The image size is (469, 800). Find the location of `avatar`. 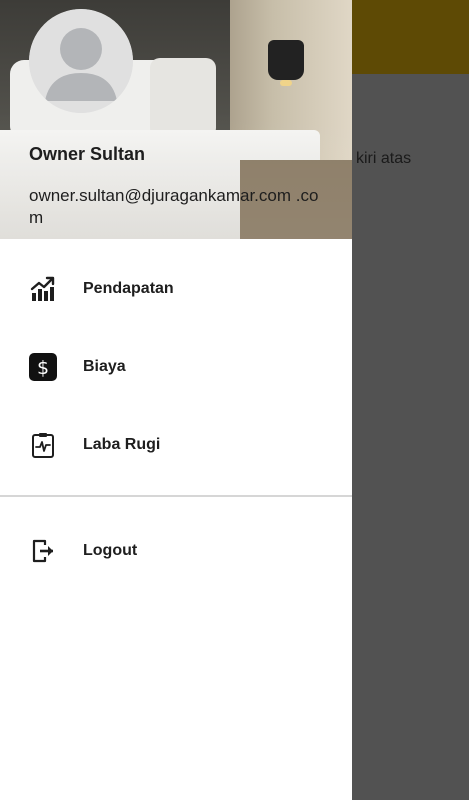

avatar is located at coordinates (81, 61).